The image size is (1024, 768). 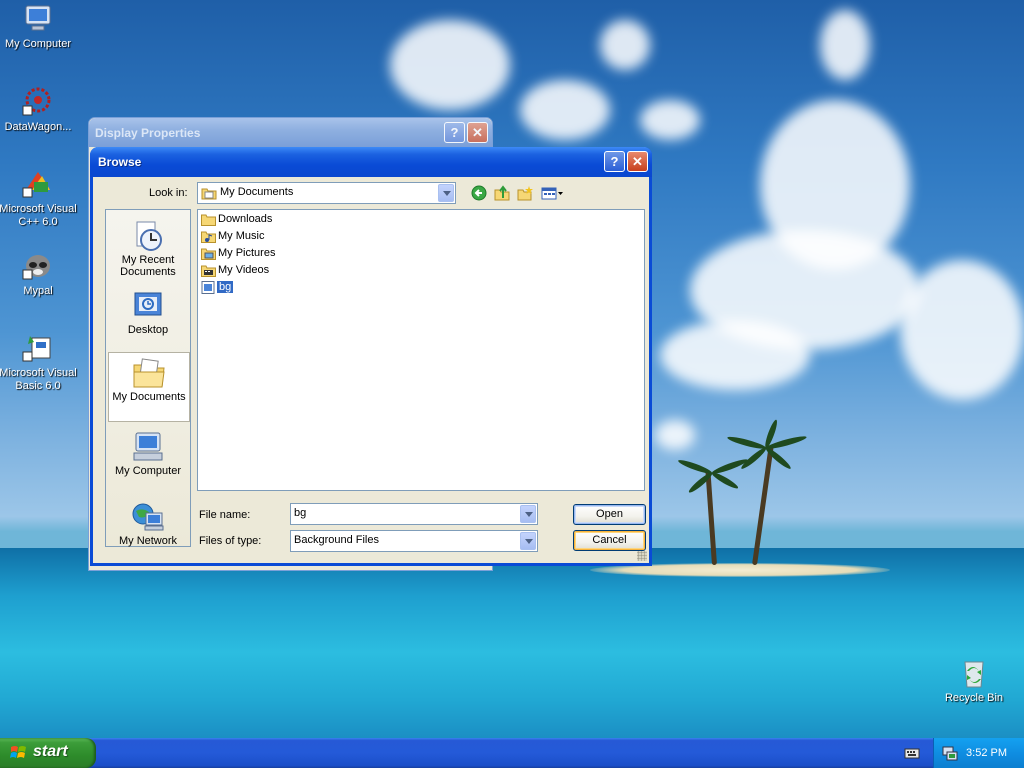 I want to click on file-name-combo: bg, so click(x=414, y=514).